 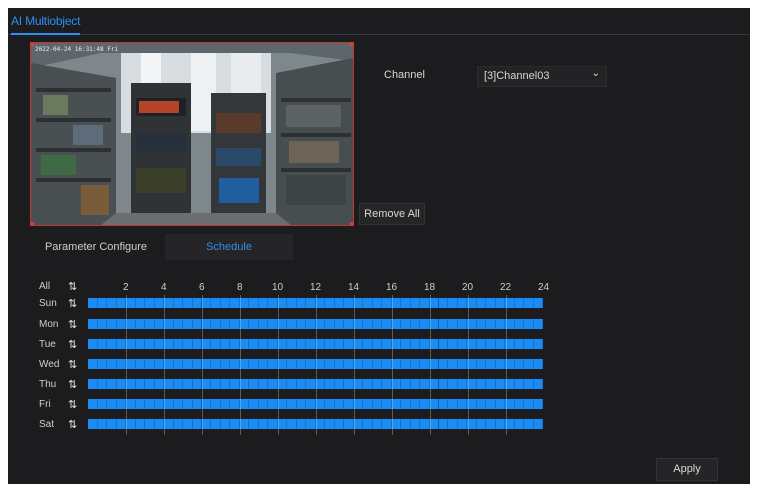 I want to click on channel-label: Channel, so click(x=404, y=75).